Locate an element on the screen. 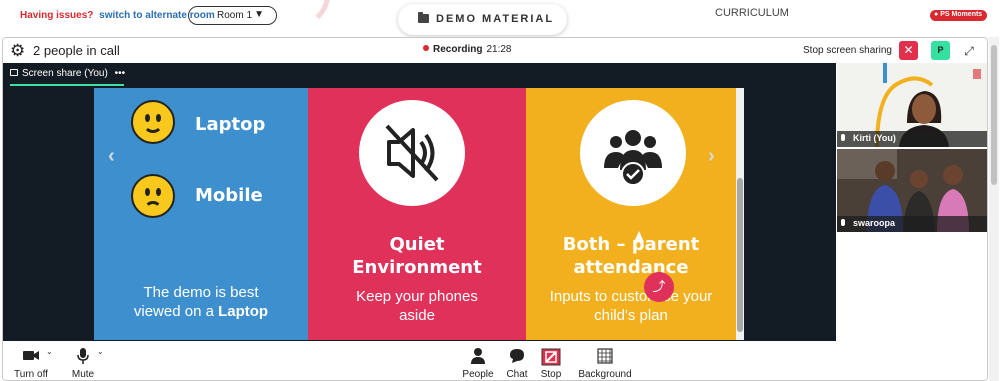 This screenshot has height=381, width=1000. avatar: P is located at coordinates (940, 50).